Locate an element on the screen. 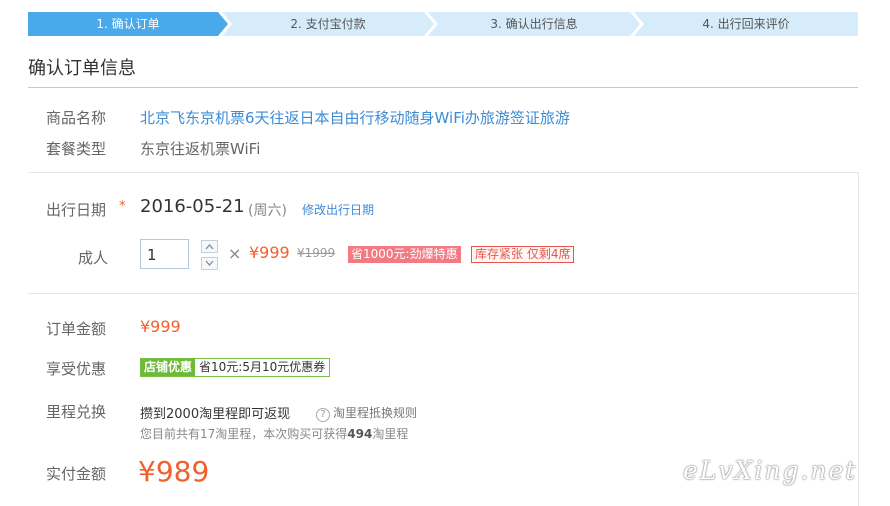 This screenshot has width=890, height=506. unit-price: ¥999 is located at coordinates (269, 252).